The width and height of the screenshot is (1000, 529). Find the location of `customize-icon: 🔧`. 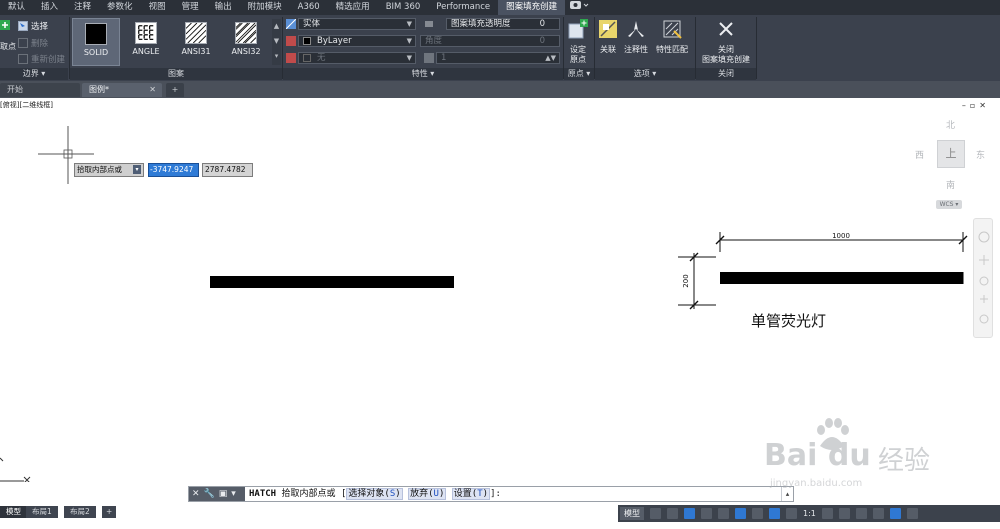

customize-icon: 🔧 is located at coordinates (211, 494).